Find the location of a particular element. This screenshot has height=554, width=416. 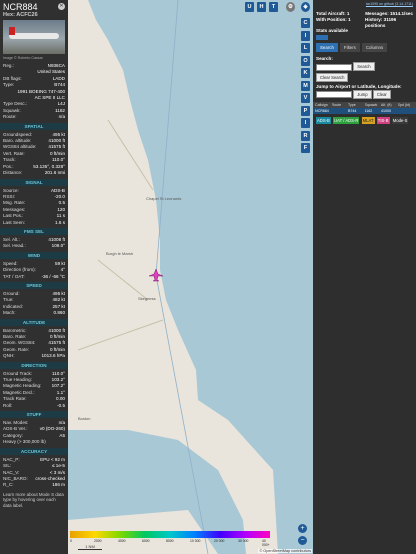

panel-tabs: Search Filters Columns is located at coordinates (364, 48).